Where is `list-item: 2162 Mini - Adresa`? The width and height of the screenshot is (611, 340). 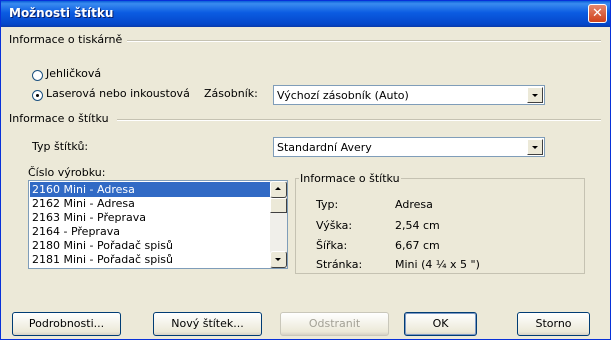 list-item: 2162 Mini - Adresa is located at coordinates (151, 203).